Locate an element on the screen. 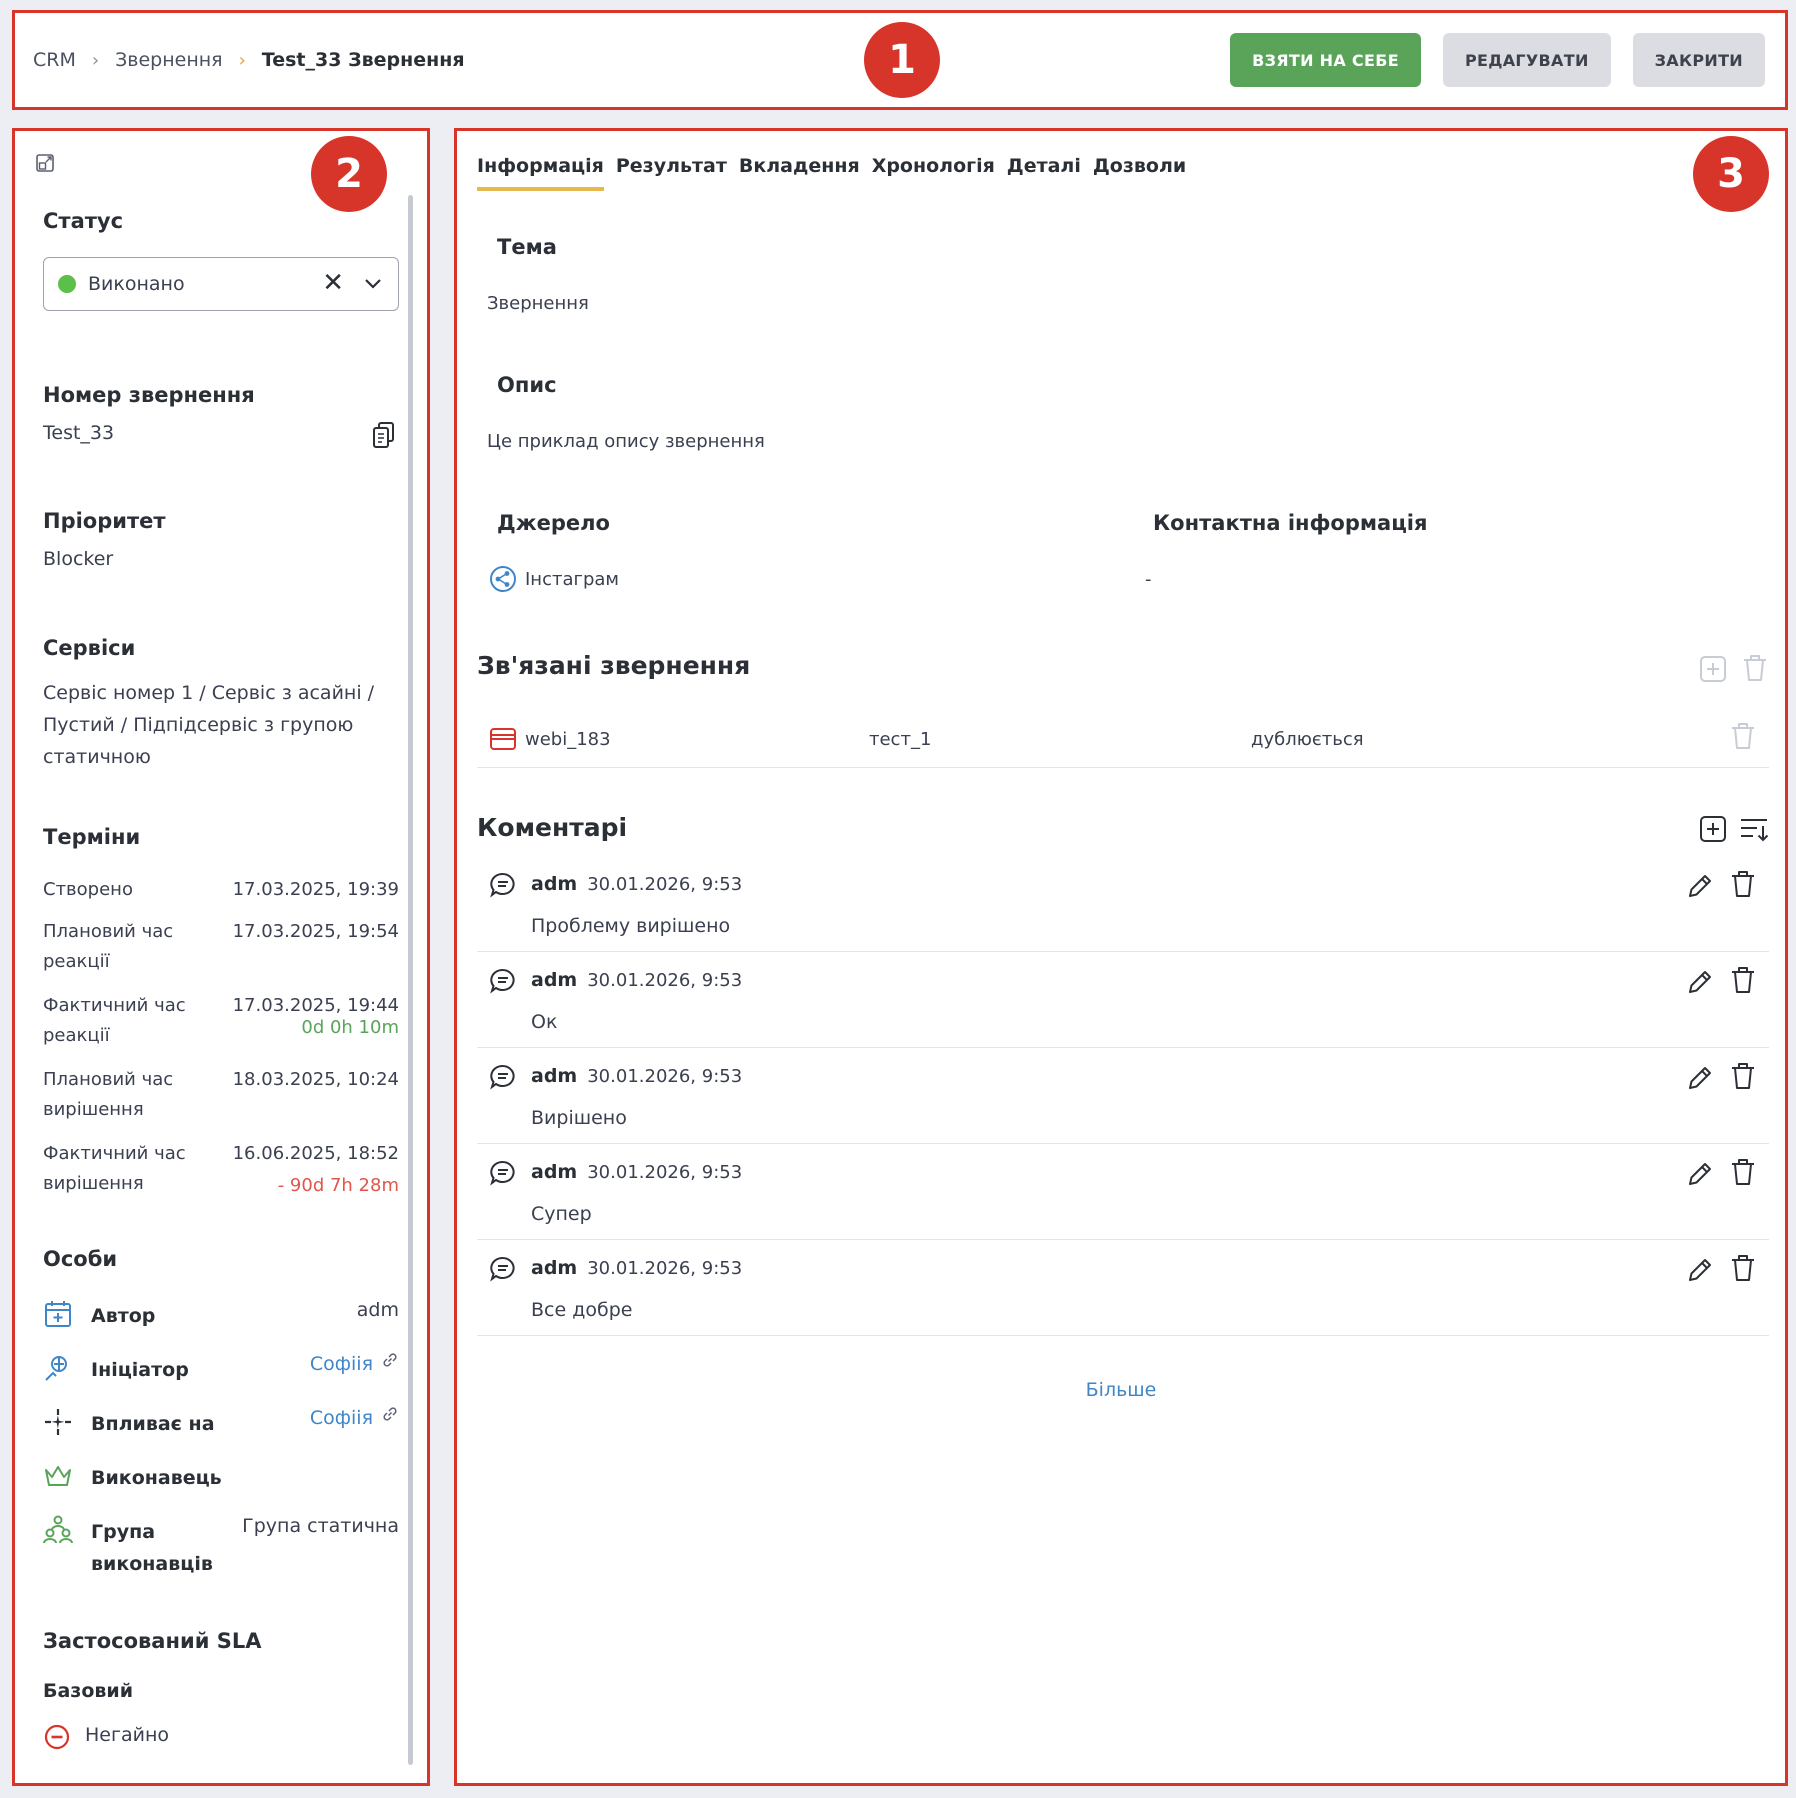 The width and height of the screenshot is (1796, 1798). contact-label: Контактна інформація is located at coordinates (1290, 523).